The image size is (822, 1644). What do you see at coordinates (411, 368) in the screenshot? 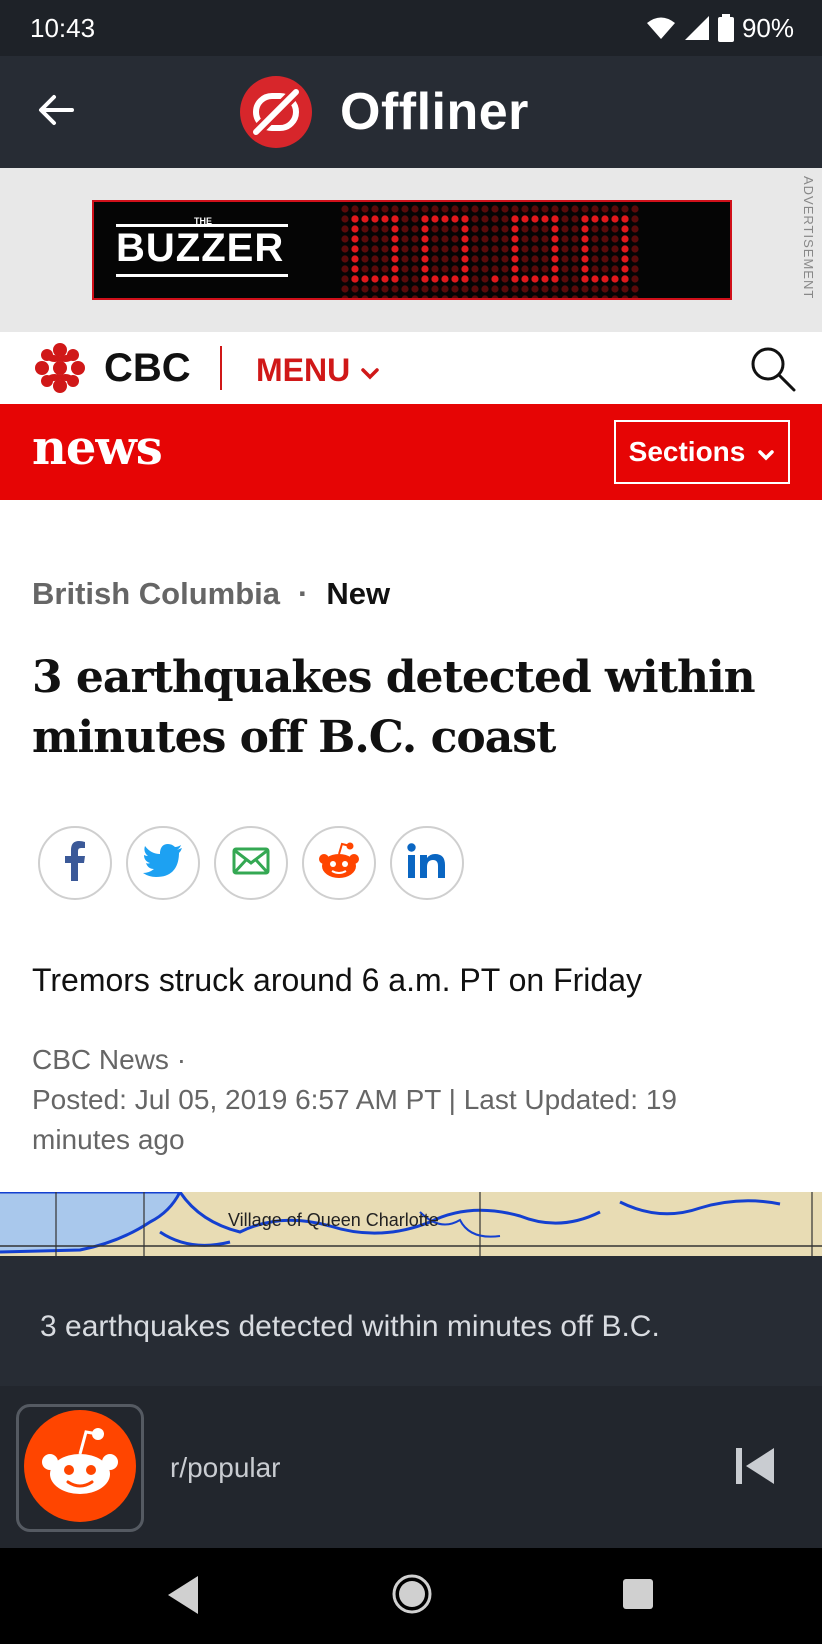
I see `cbc-header: CBC MENU` at bounding box center [411, 368].